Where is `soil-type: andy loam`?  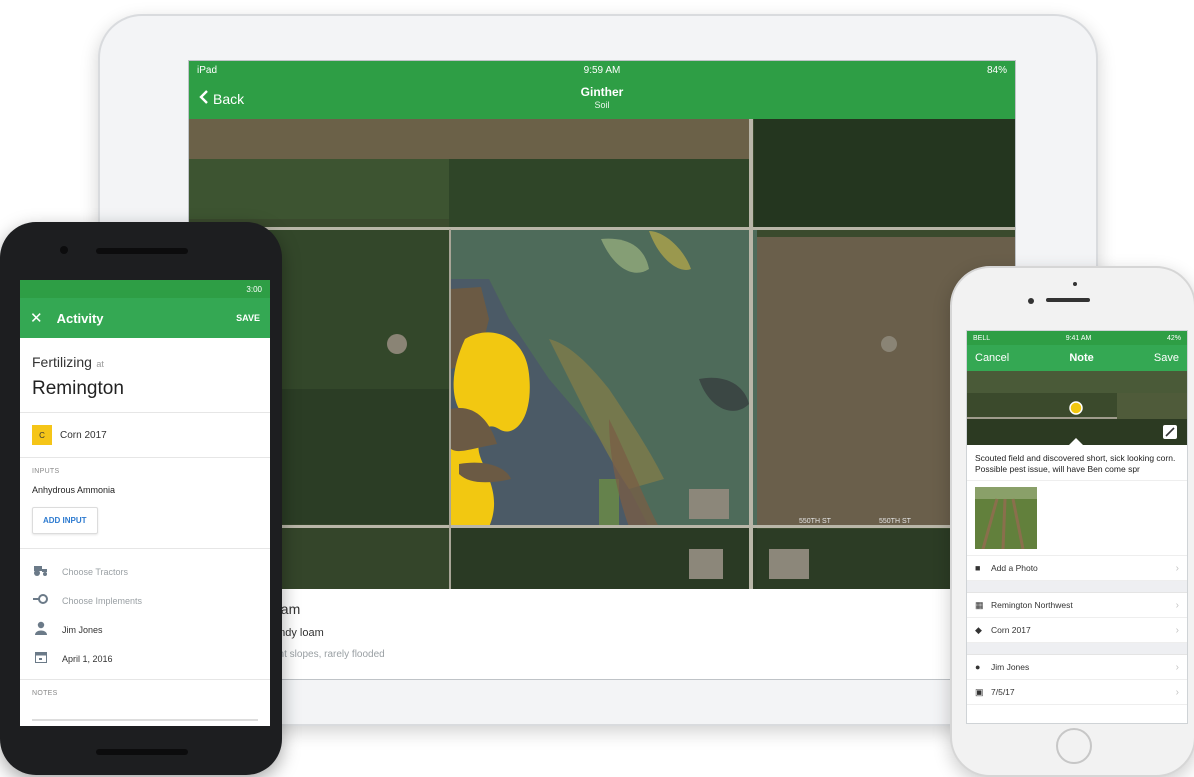 soil-type: andy loam is located at coordinates (298, 633).